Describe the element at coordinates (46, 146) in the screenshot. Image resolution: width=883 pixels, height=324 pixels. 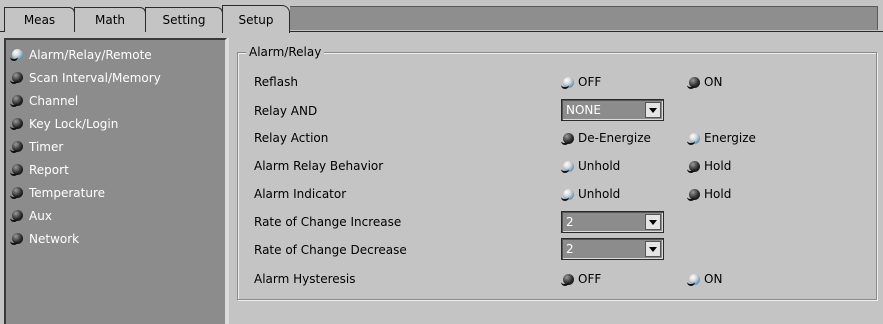
I see `sidebar-item-label: Timer` at that location.